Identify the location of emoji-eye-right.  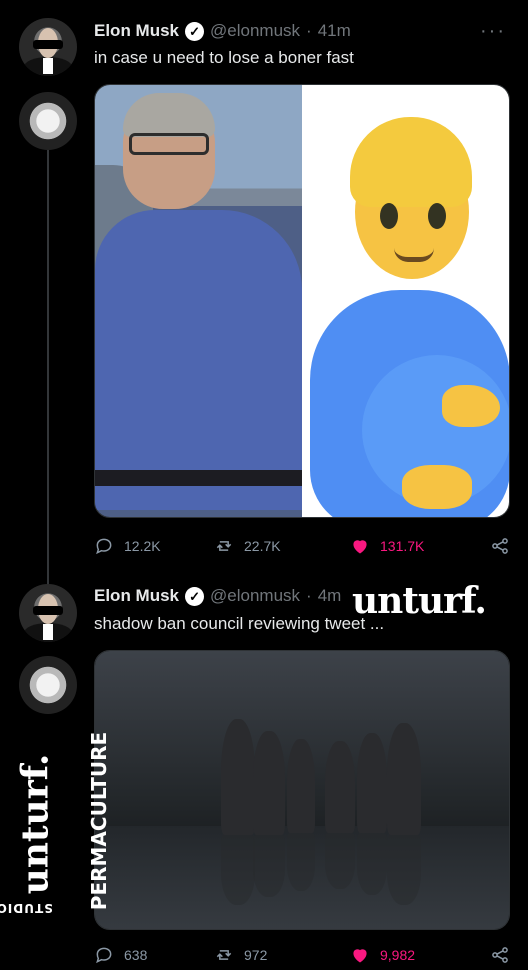
(437, 216).